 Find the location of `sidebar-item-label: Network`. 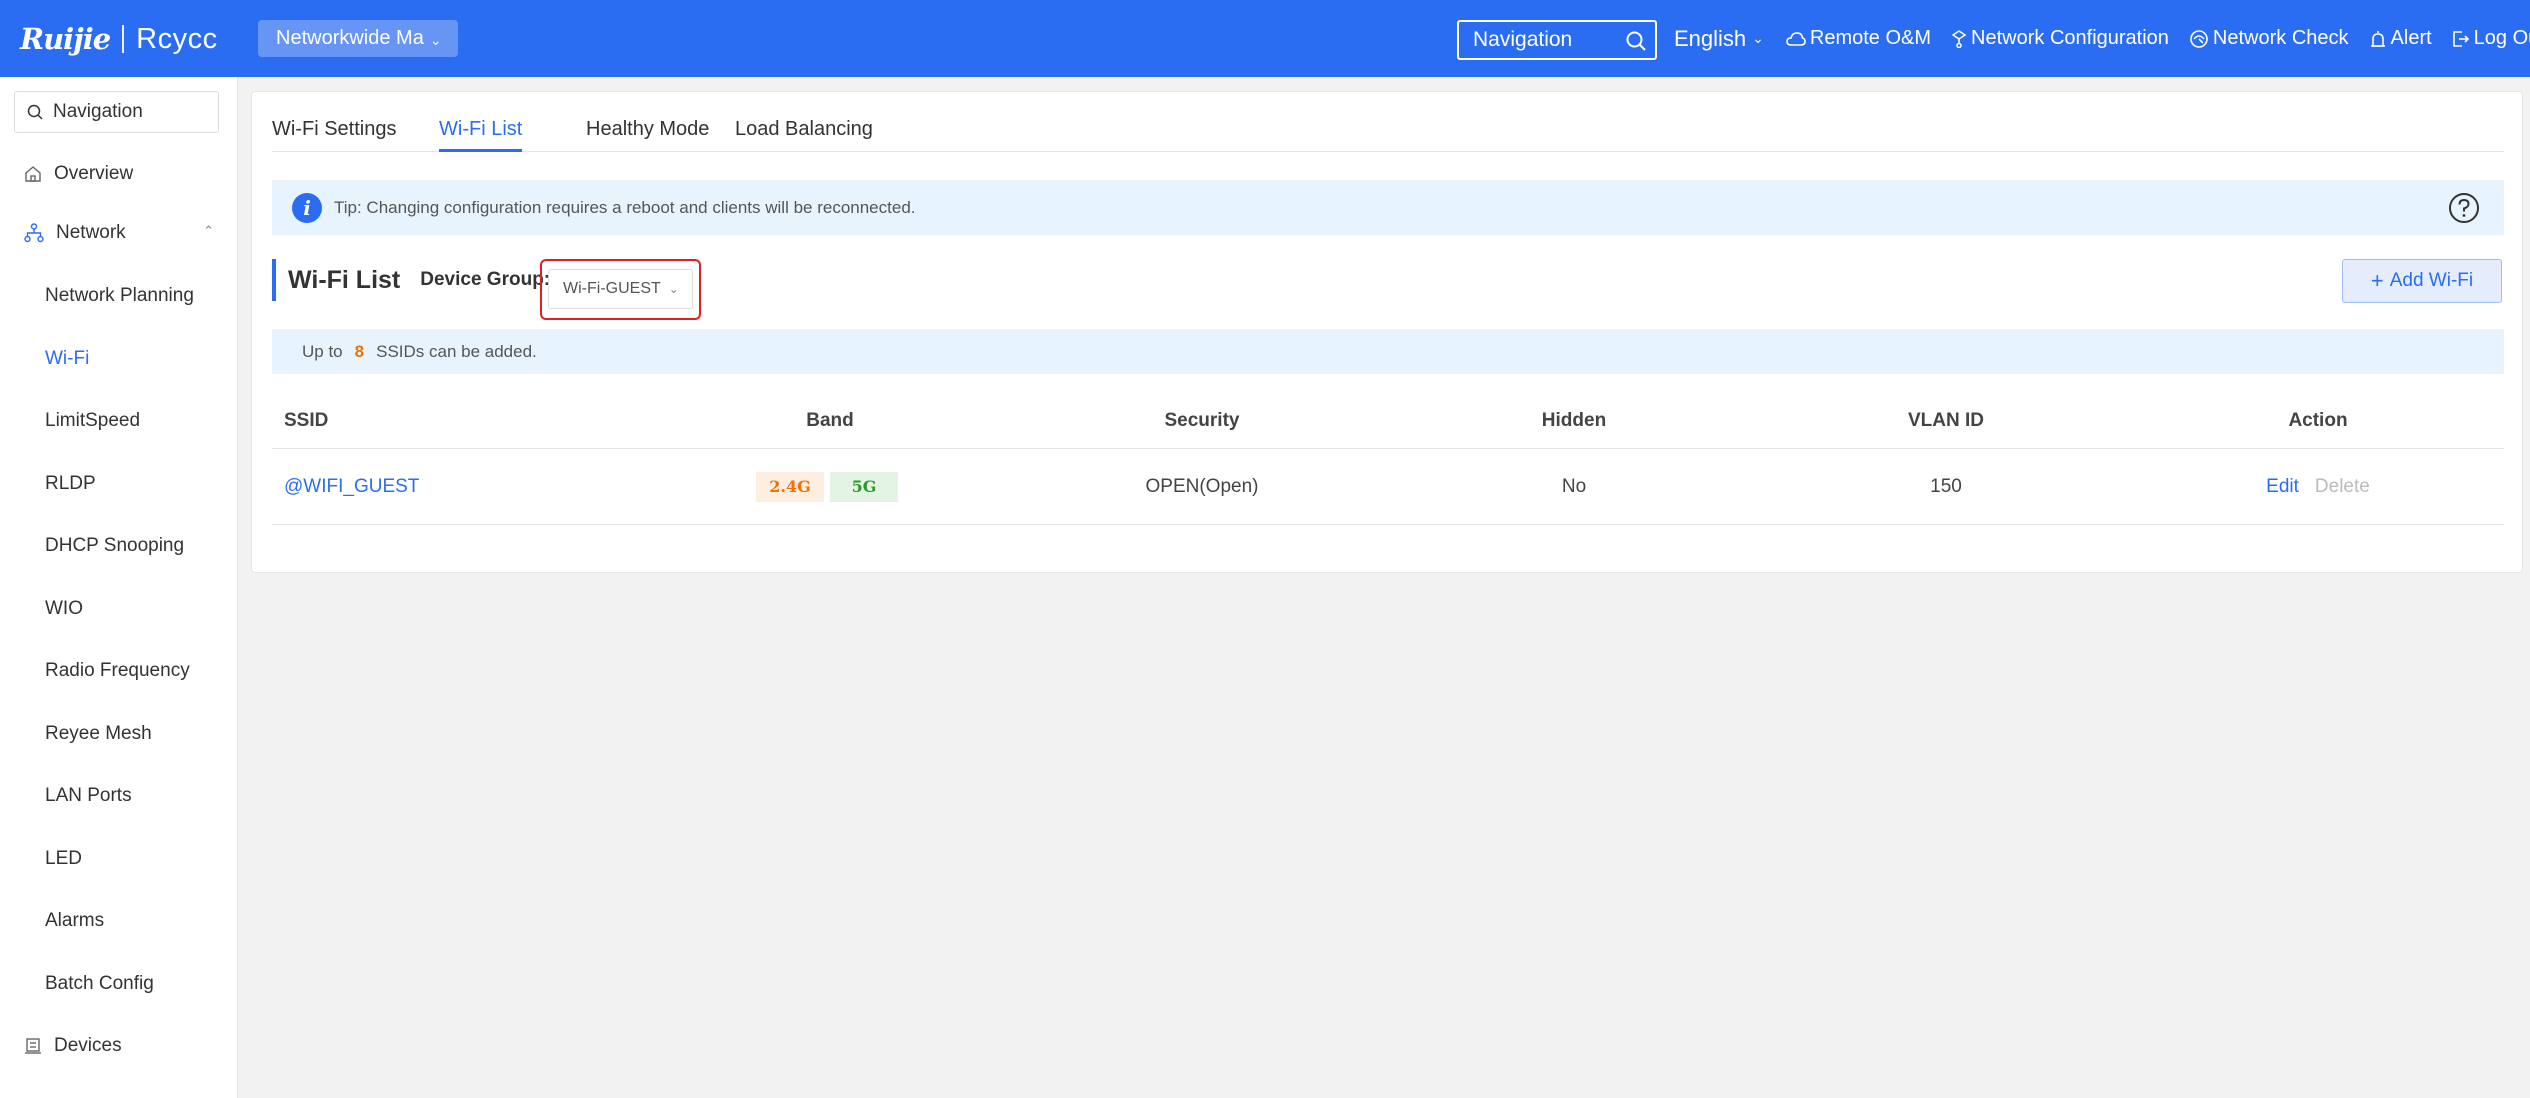

sidebar-item-label: Network is located at coordinates (91, 232).